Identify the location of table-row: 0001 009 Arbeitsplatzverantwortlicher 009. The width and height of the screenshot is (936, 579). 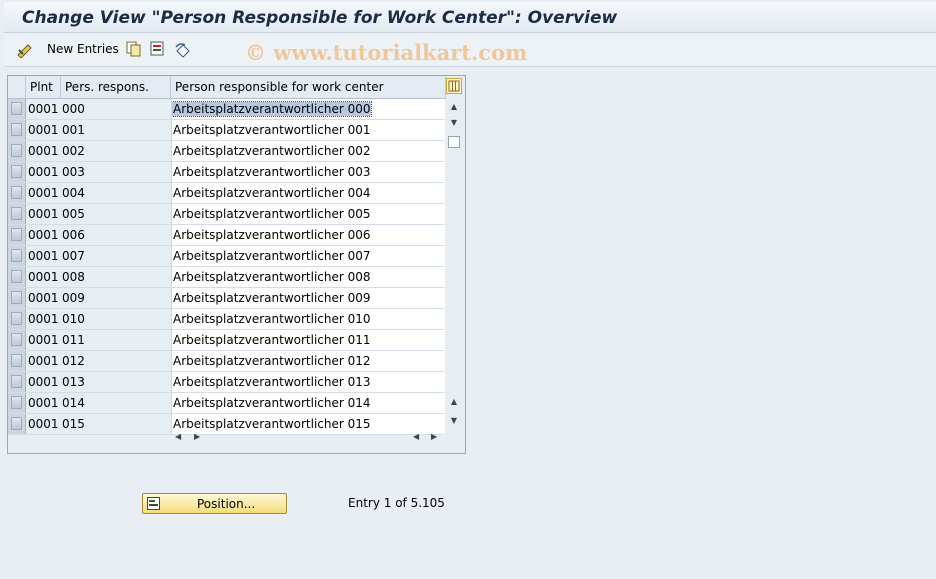
(226, 298).